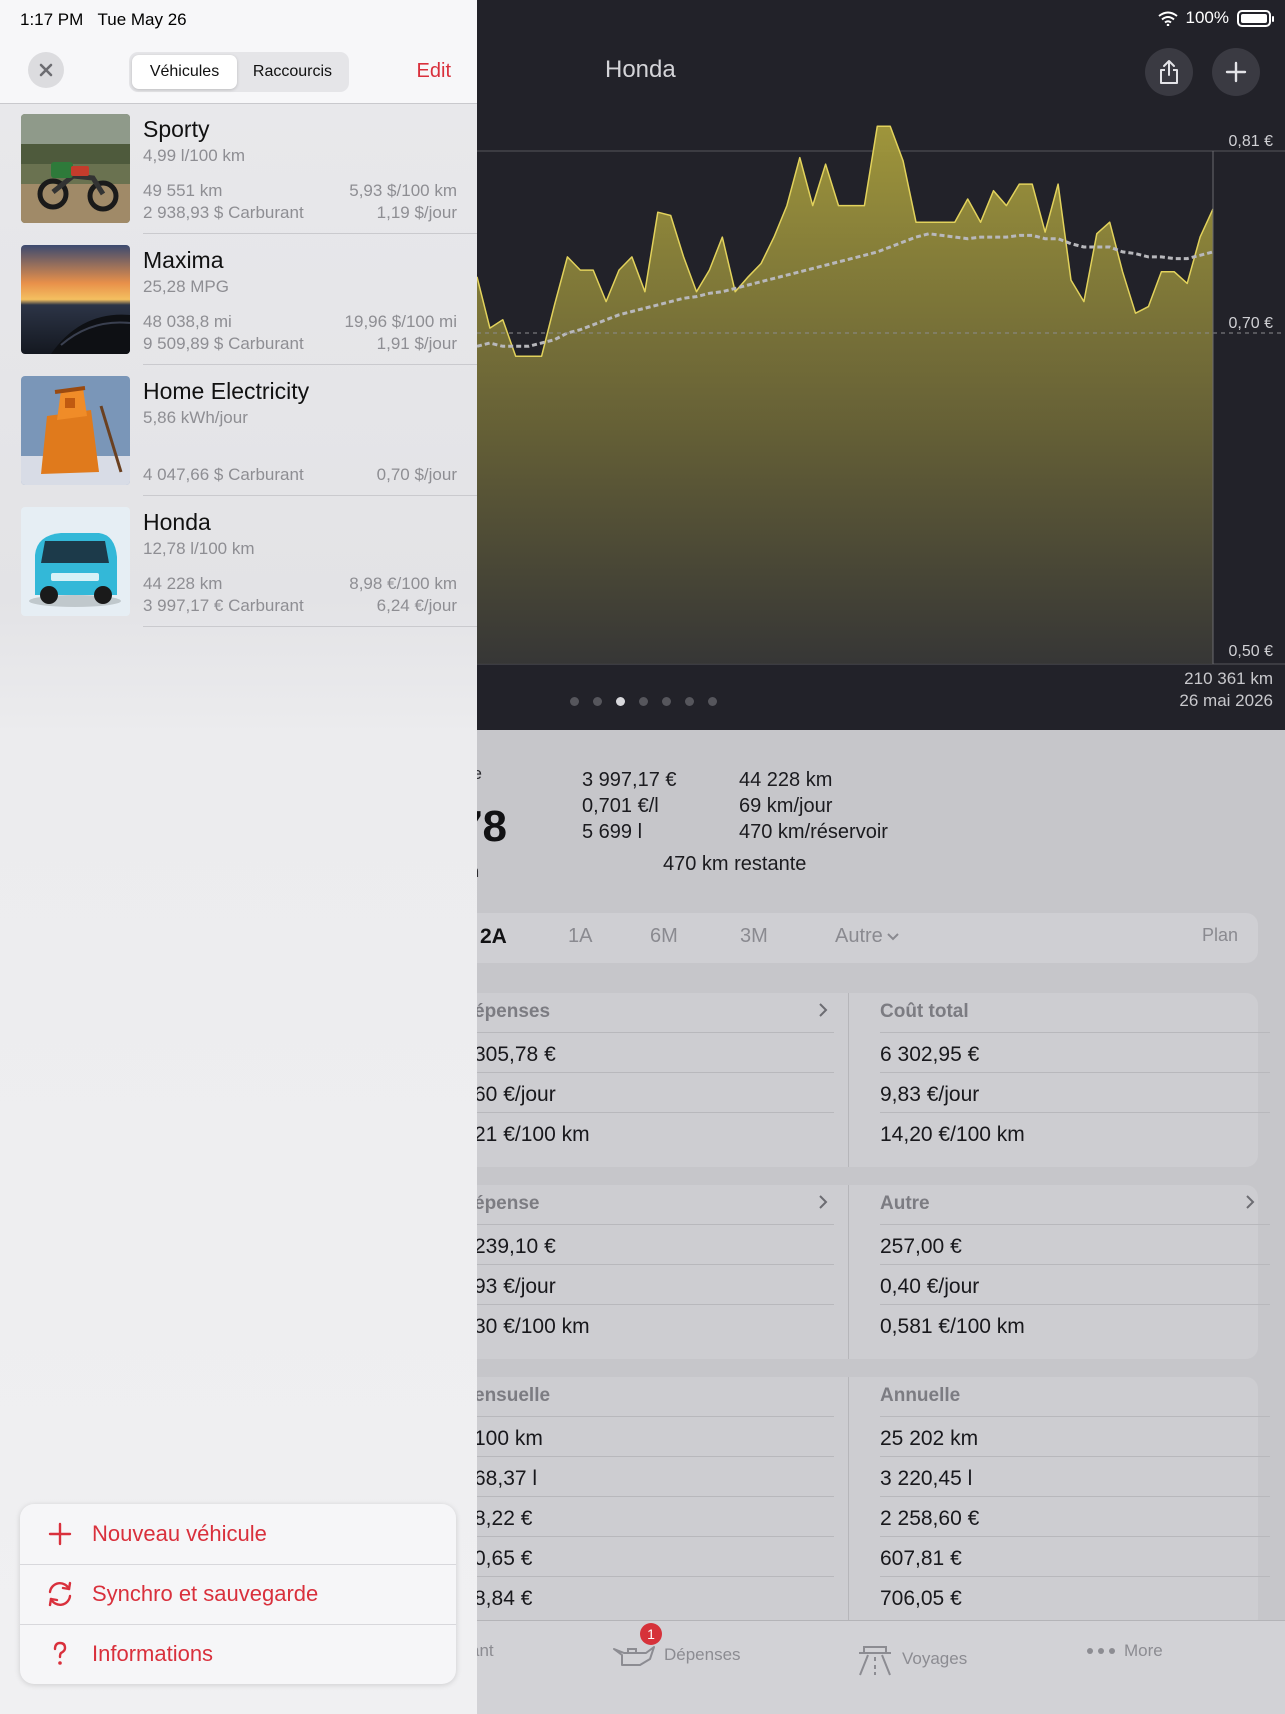 This screenshot has height=1714, width=1285. What do you see at coordinates (223, 605) in the screenshot?
I see `vehicle-fuel-cost: 3 997,17 € Carburant` at bounding box center [223, 605].